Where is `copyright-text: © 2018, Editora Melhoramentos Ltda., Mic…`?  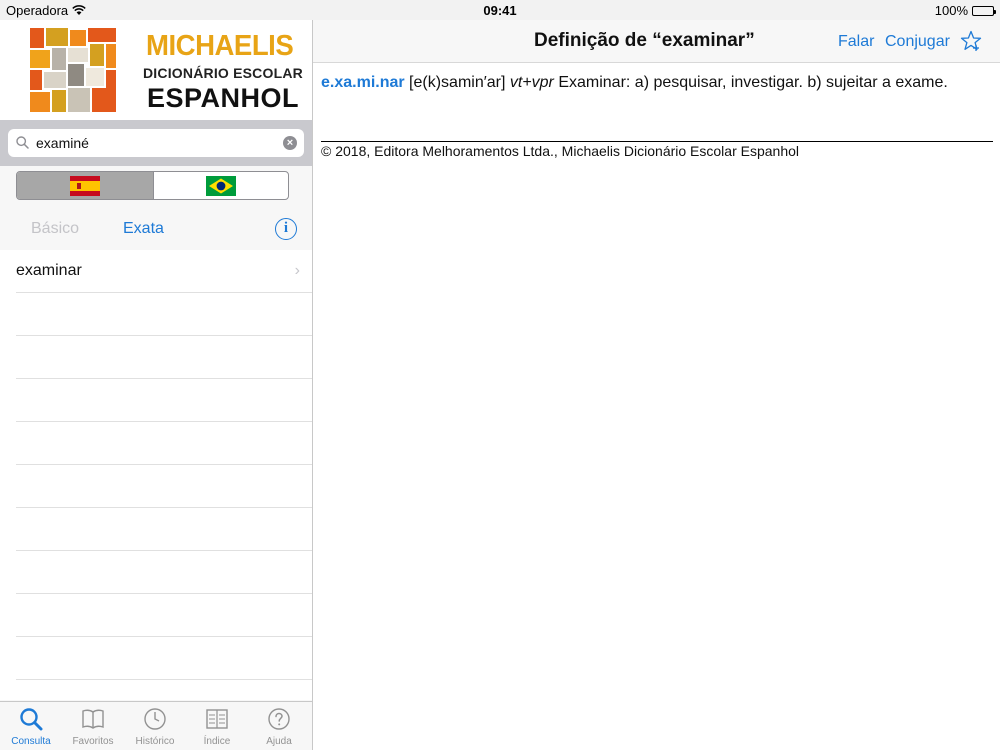
copyright-text: © 2018, Editora Melhoramentos Ltda., Mic… is located at coordinates (560, 151).